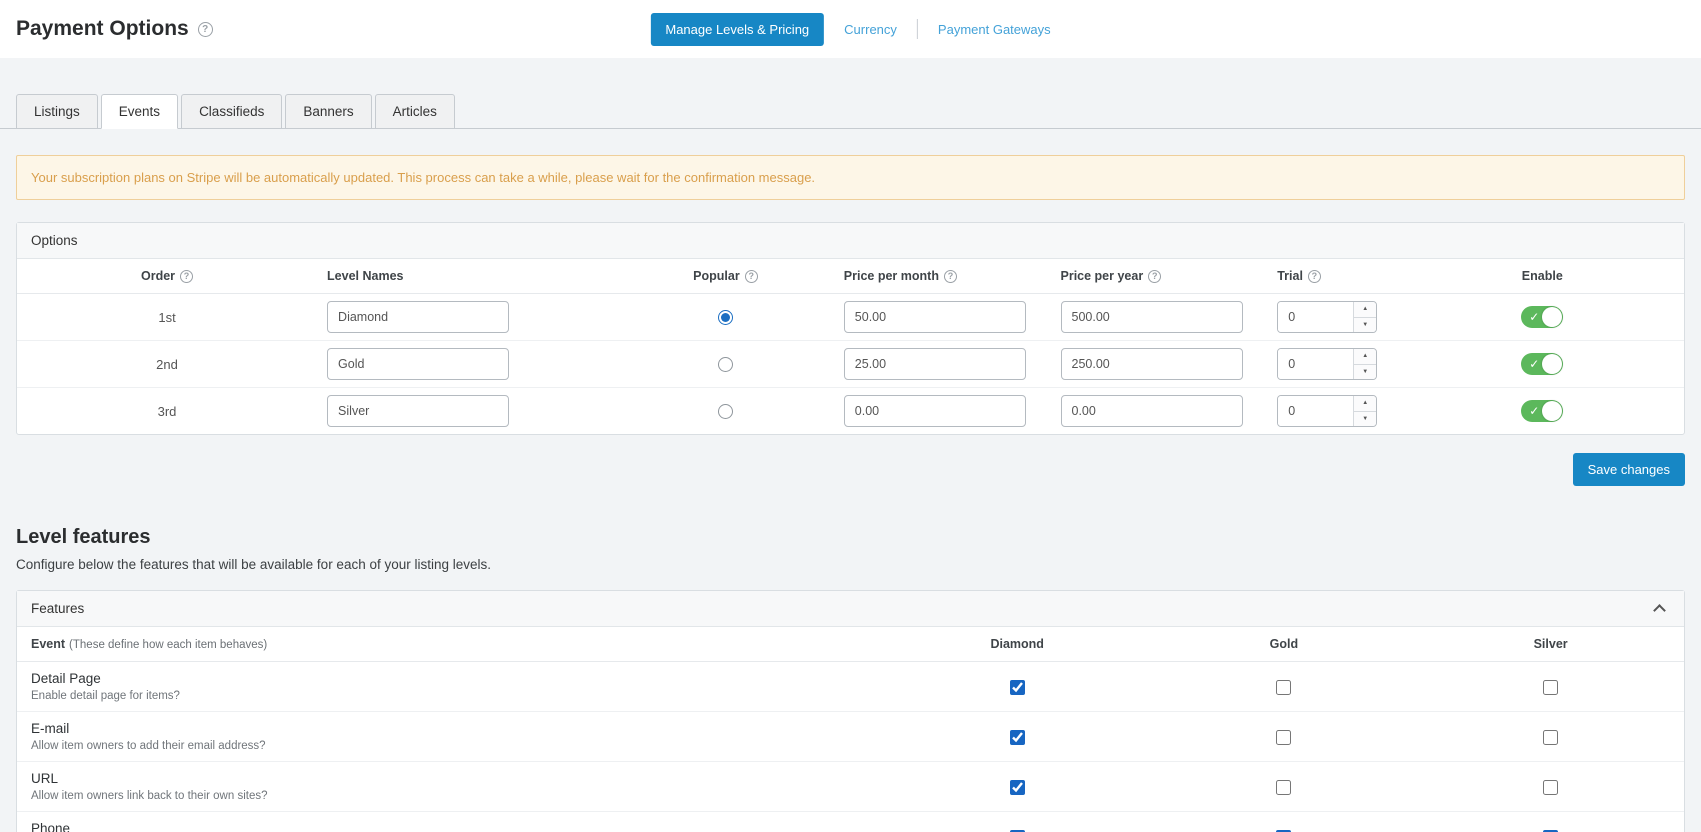 The image size is (1701, 832). Describe the element at coordinates (102, 28) in the screenshot. I see `page-title: Payment Options` at that location.